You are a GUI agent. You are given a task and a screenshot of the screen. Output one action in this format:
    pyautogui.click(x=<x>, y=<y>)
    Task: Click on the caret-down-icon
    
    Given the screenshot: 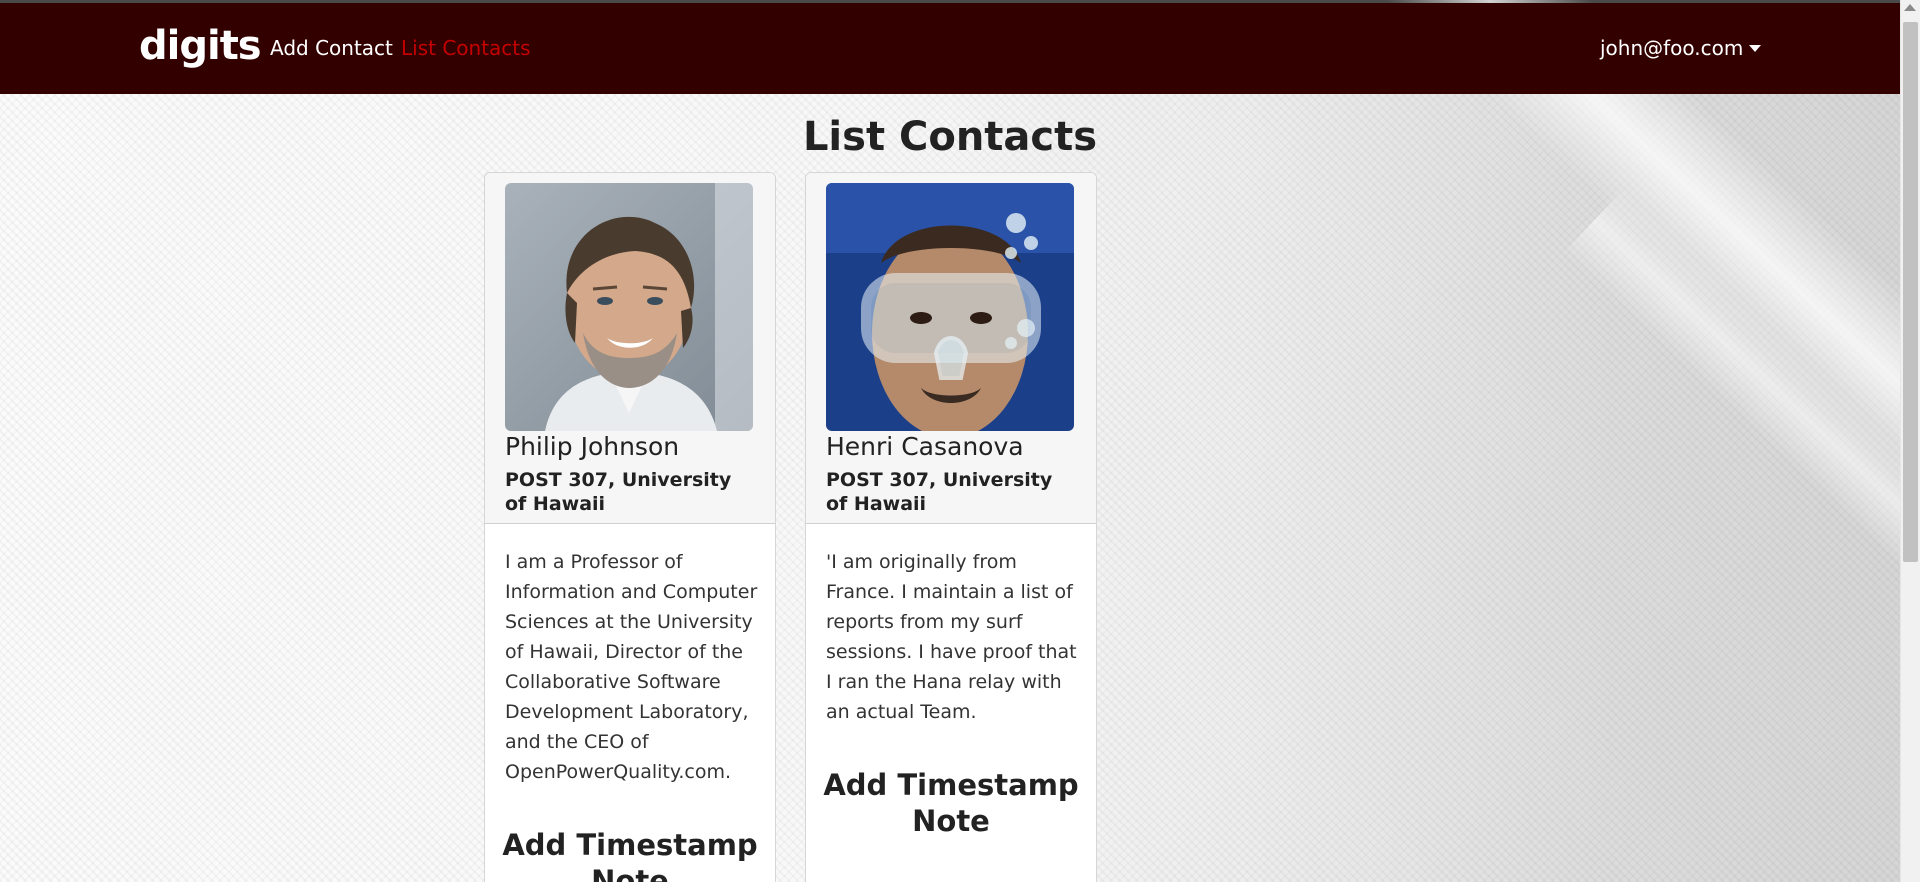 What is the action you would take?
    pyautogui.click(x=1755, y=48)
    